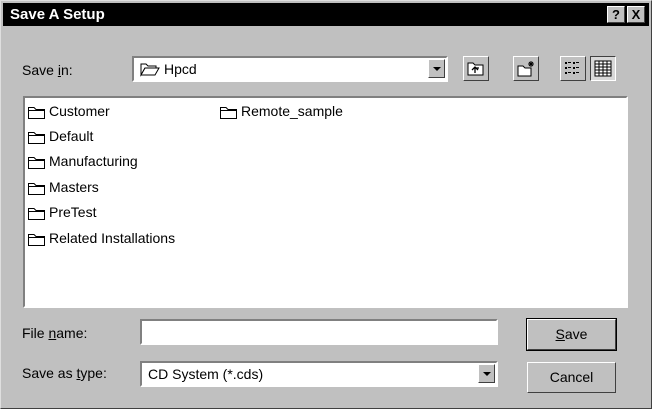 Image resolution: width=652 pixels, height=409 pixels. I want to click on save-button: Save, so click(571, 334).